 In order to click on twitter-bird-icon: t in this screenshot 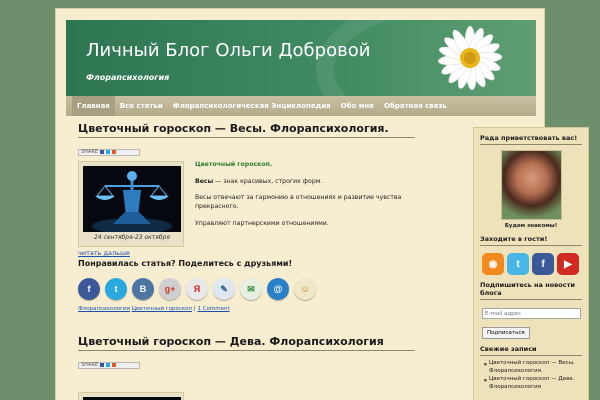, I will do `click(518, 264)`.